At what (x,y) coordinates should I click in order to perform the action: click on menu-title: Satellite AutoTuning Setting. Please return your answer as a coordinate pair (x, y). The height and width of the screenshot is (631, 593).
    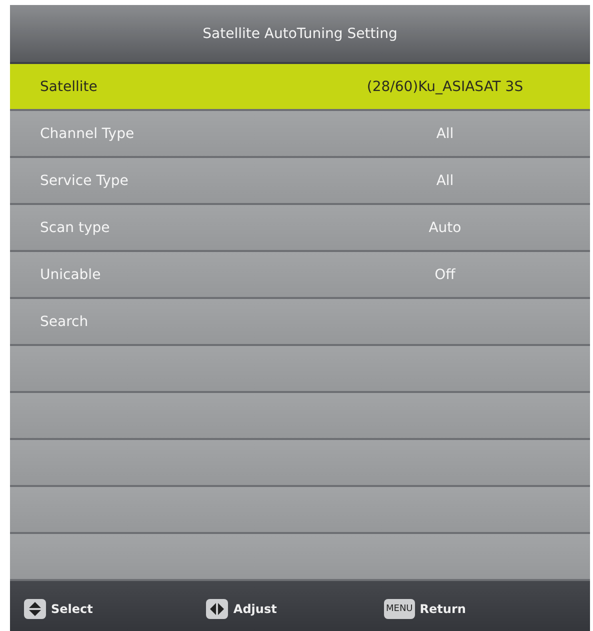
    Looking at the image, I should click on (300, 34).